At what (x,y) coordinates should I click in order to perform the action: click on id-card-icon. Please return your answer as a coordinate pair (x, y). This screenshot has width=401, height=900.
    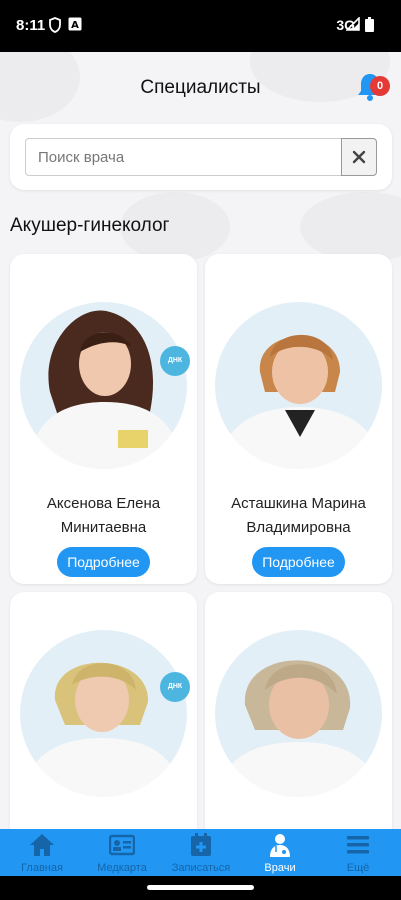
    Looking at the image, I should click on (122, 845).